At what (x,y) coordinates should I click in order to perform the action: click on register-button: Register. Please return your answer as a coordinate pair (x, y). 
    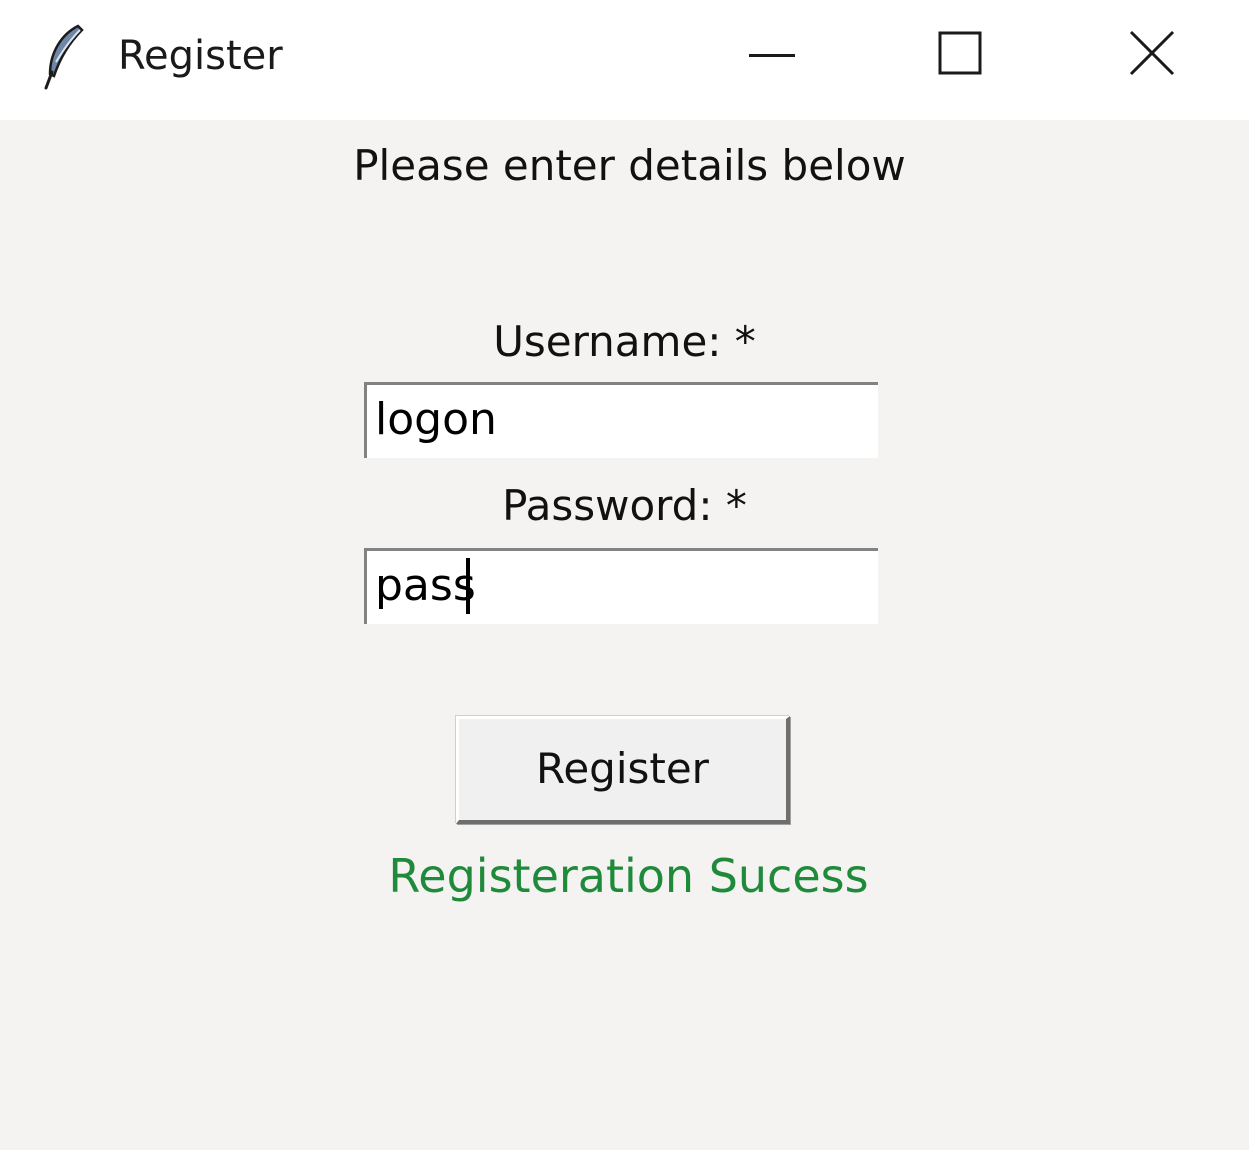
    Looking at the image, I should click on (623, 770).